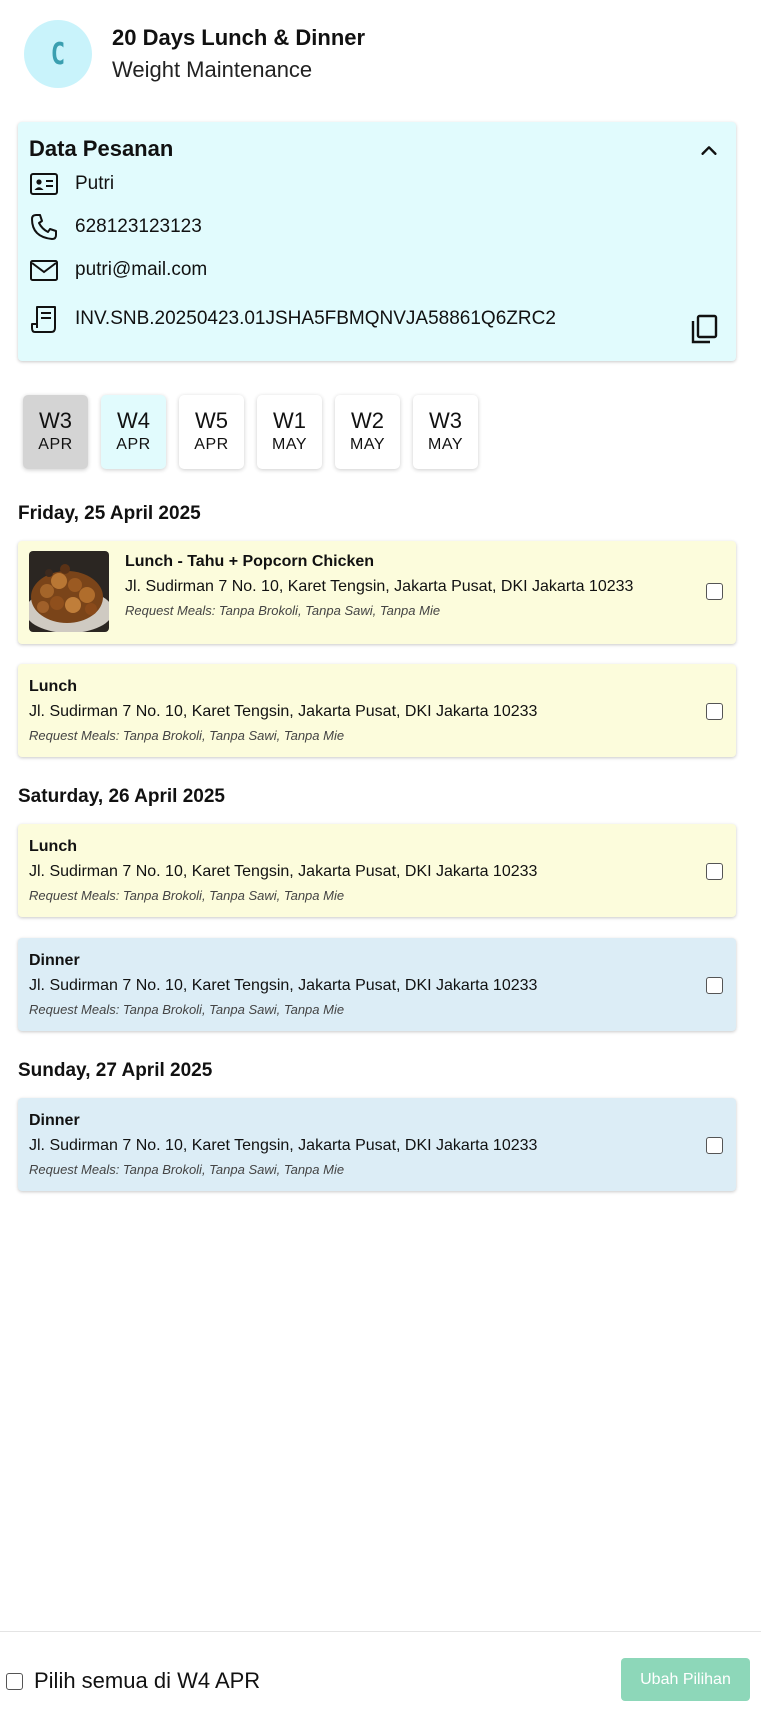  I want to click on order-data-title: Data Pesanan, so click(101, 148).